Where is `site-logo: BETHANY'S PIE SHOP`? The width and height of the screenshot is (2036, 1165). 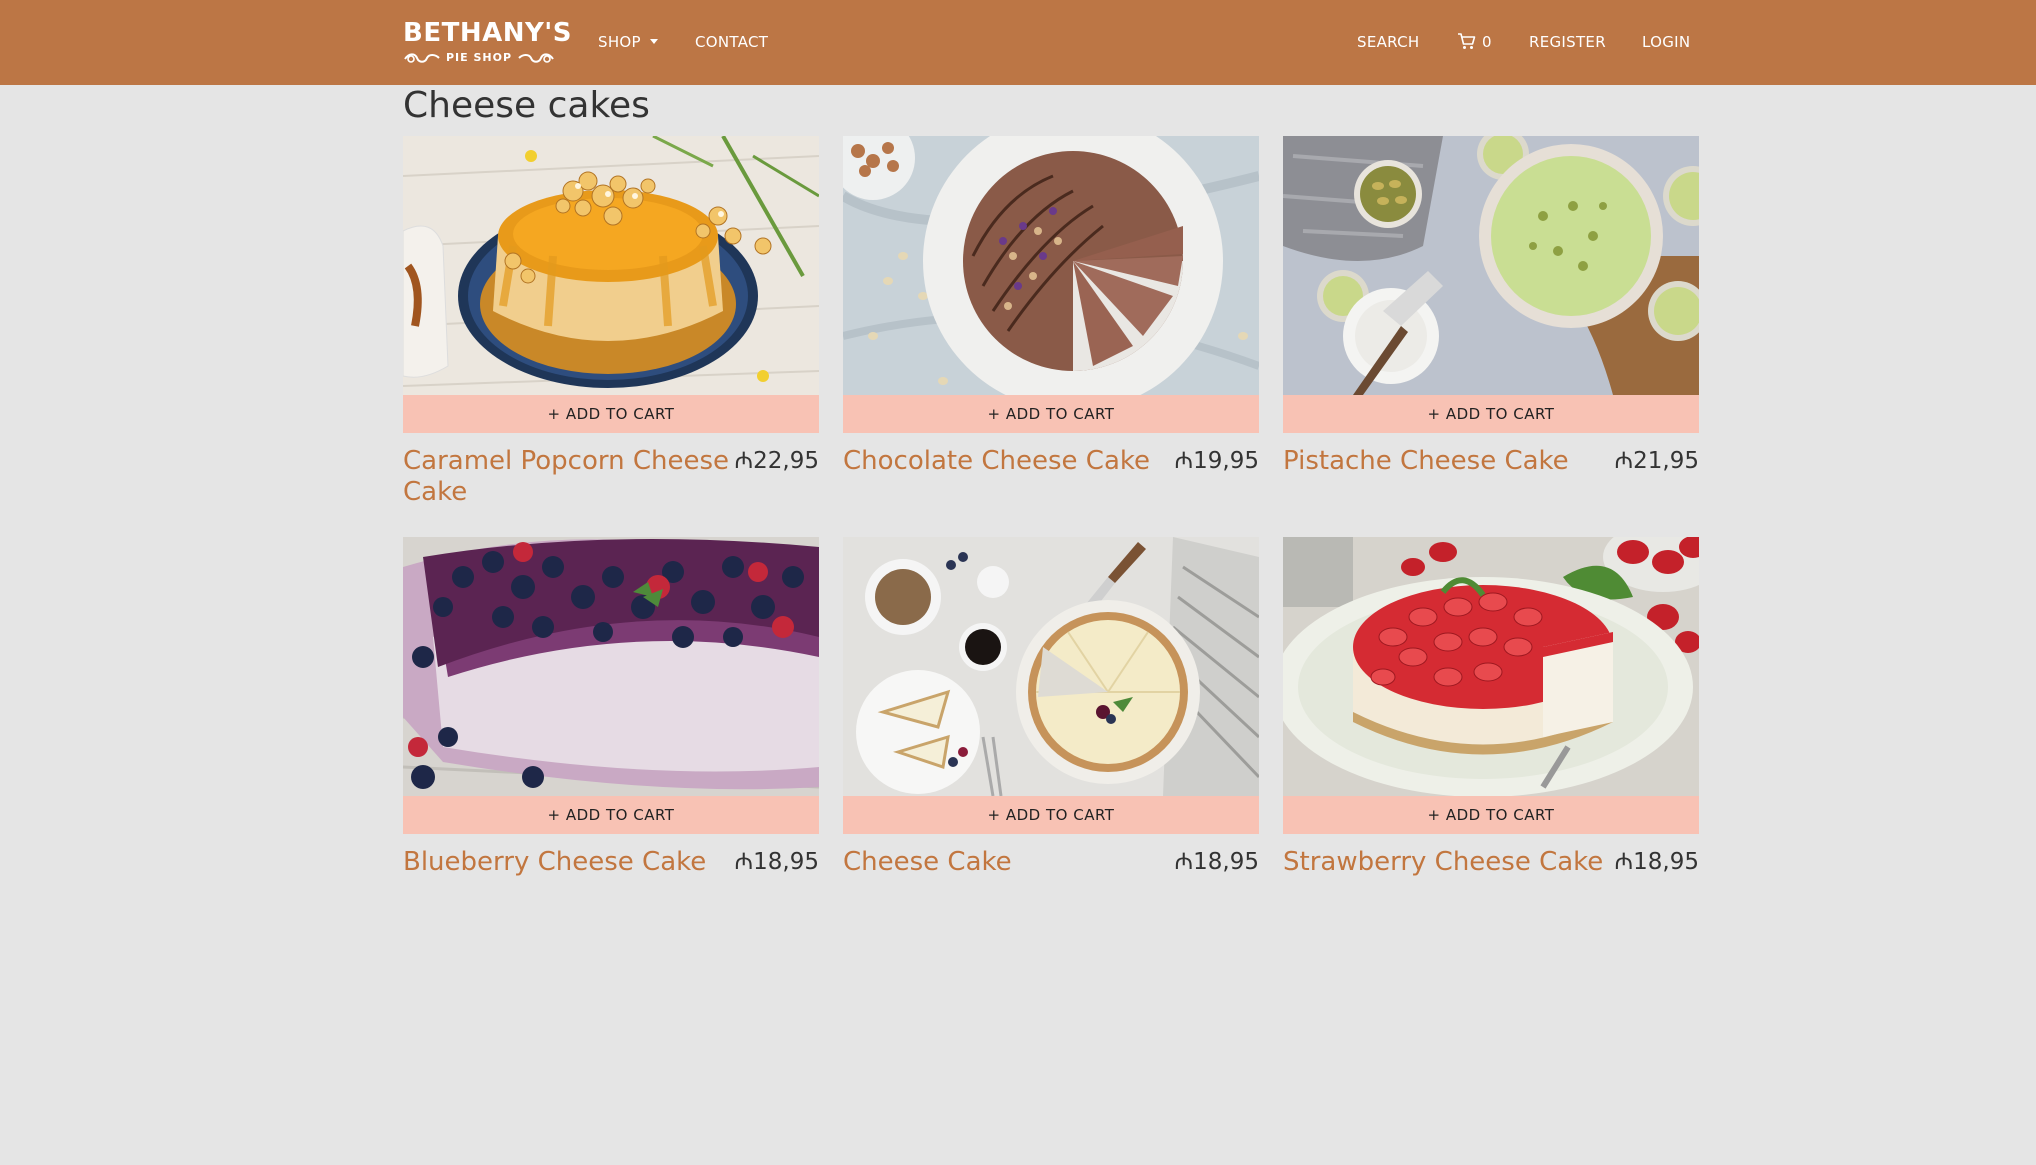
site-logo: BETHANY'S PIE SHOP is located at coordinates (487, 43).